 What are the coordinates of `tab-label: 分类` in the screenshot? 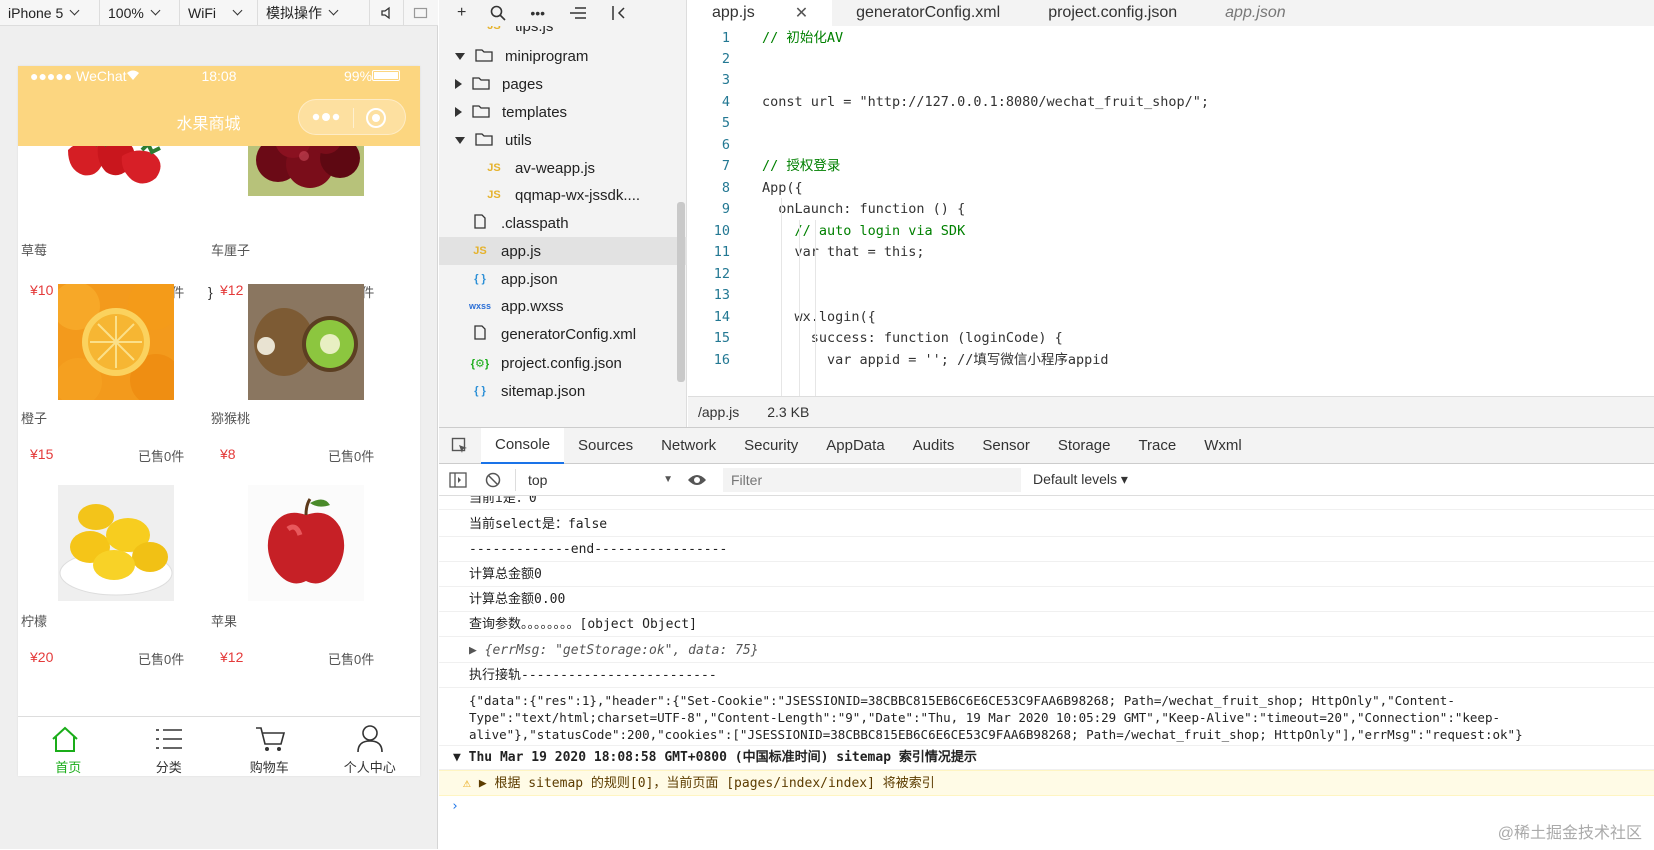 It's located at (168, 767).